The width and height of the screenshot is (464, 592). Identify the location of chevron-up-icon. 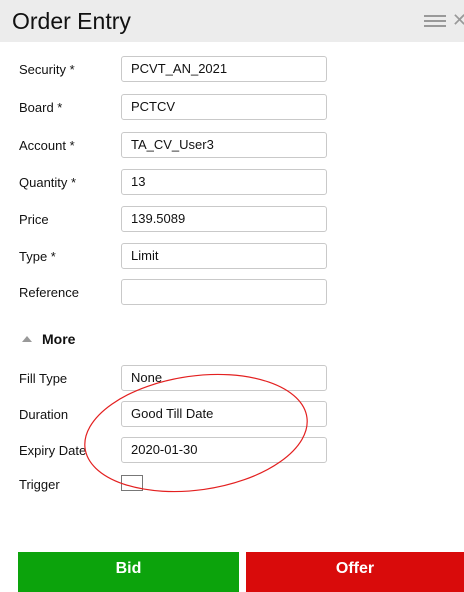
(27, 339).